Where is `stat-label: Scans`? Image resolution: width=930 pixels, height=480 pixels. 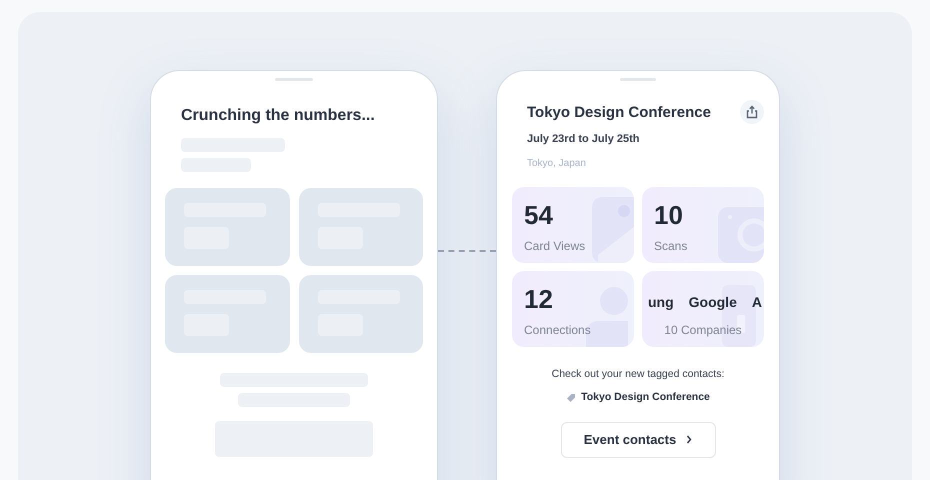 stat-label: Scans is located at coordinates (671, 246).